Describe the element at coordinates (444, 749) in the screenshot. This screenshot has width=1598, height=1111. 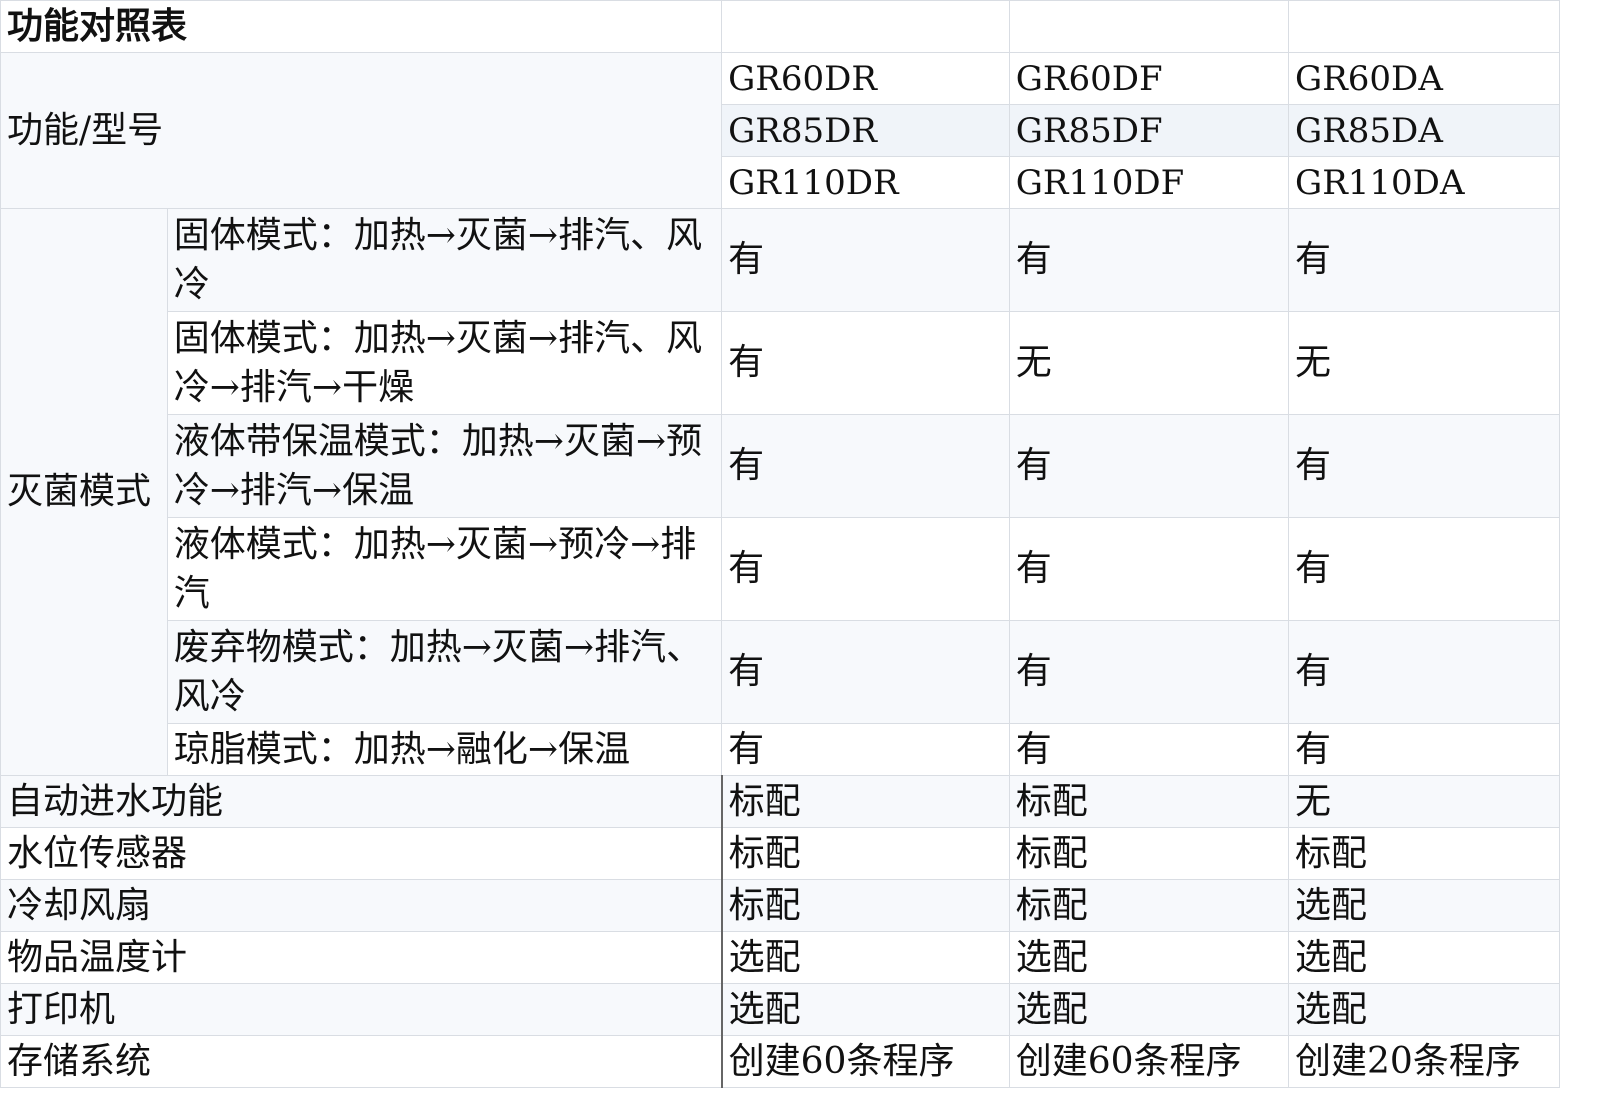
I see `mode-description: 琼脂模式：加热→融化→保温` at that location.